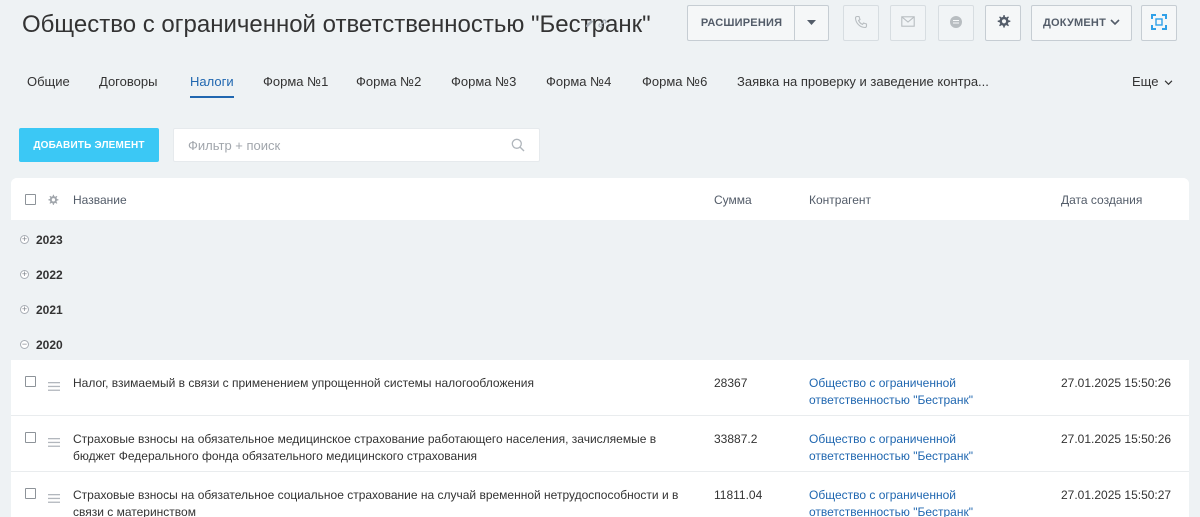 The width and height of the screenshot is (1200, 517). What do you see at coordinates (49, 345) in the screenshot?
I see `group-label: 2020` at bounding box center [49, 345].